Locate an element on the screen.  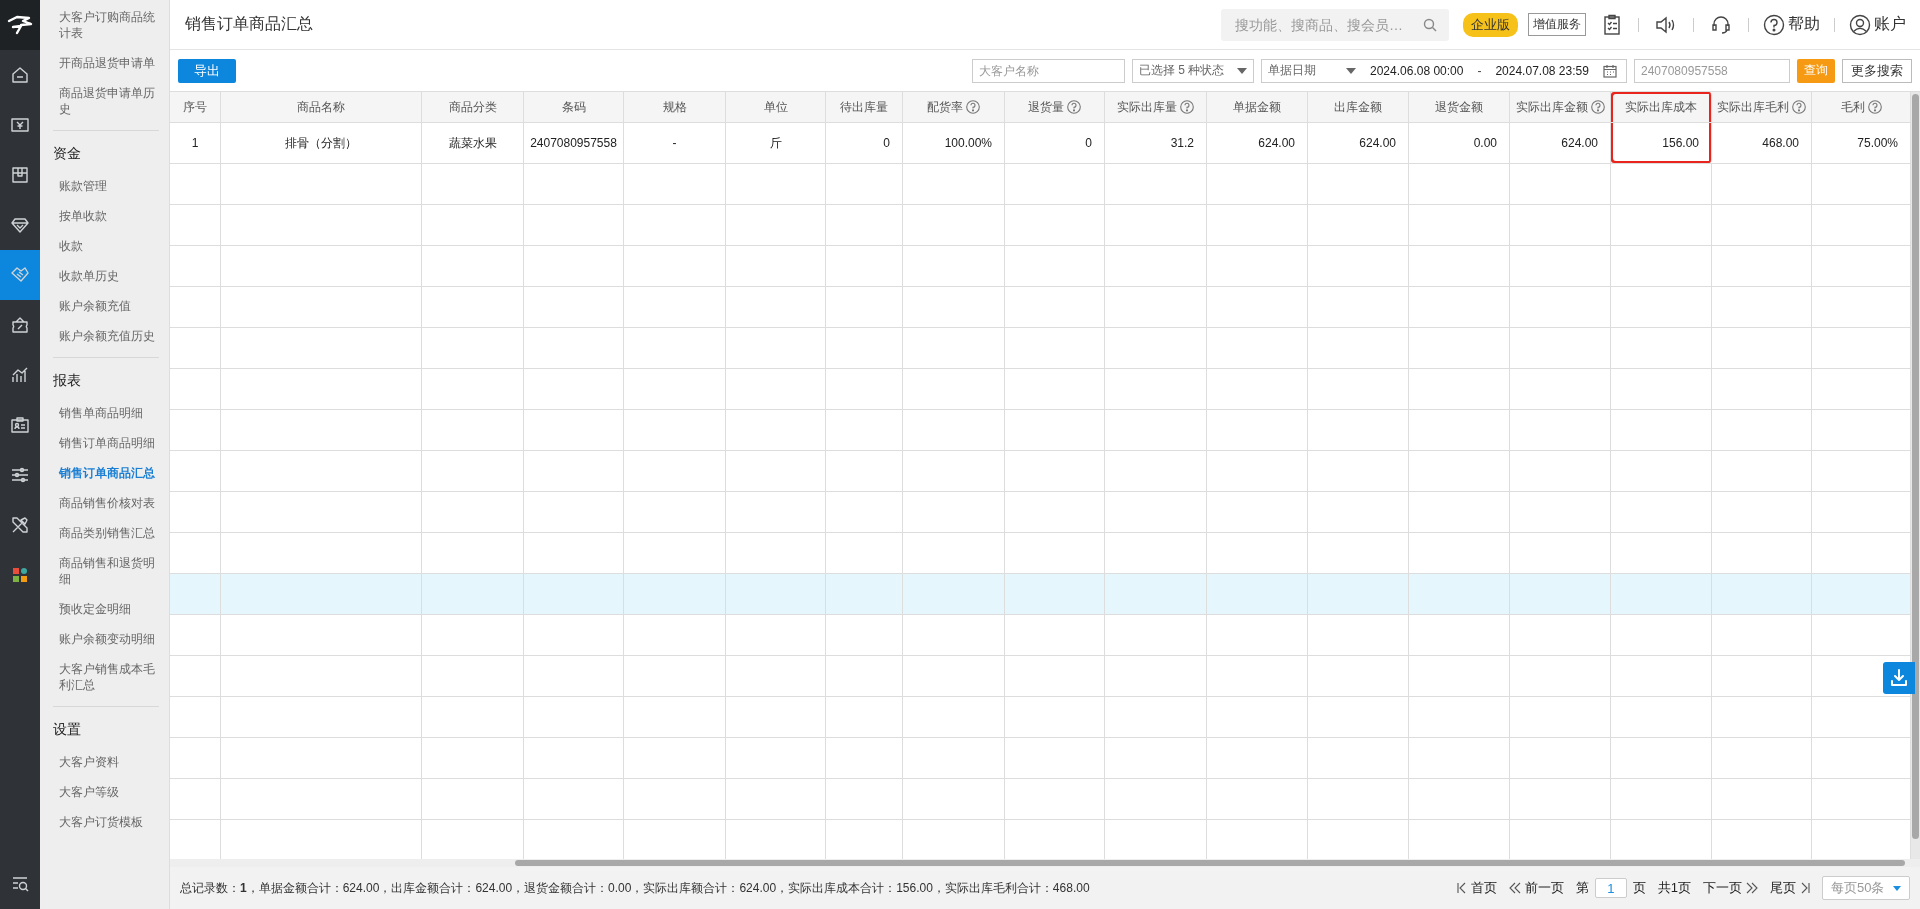
sidebar-item: 商品销售和退货明细 is located at coordinates (104, 571).